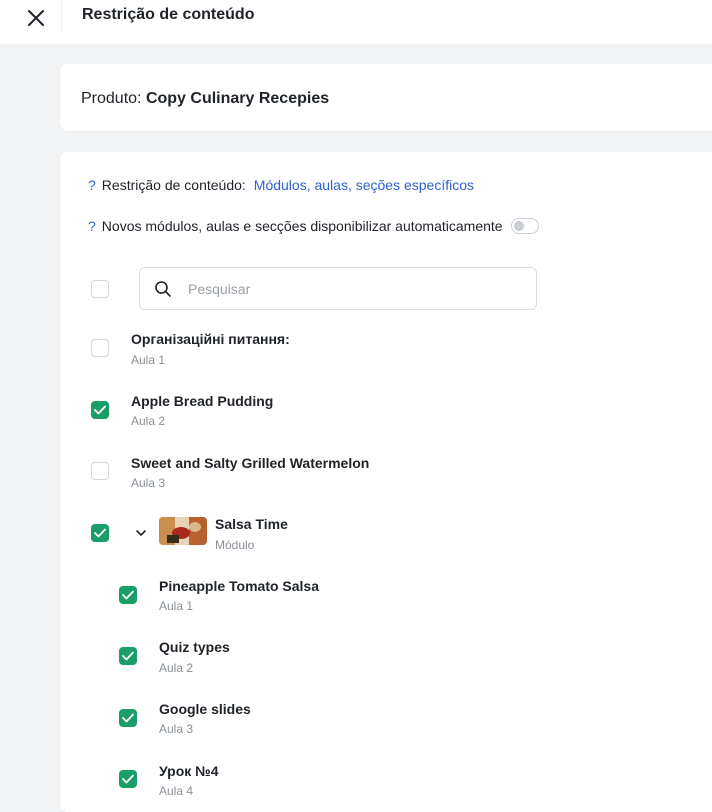  What do you see at coordinates (239, 586) in the screenshot?
I see `item-title: Pineapple Tomato Salsa` at bounding box center [239, 586].